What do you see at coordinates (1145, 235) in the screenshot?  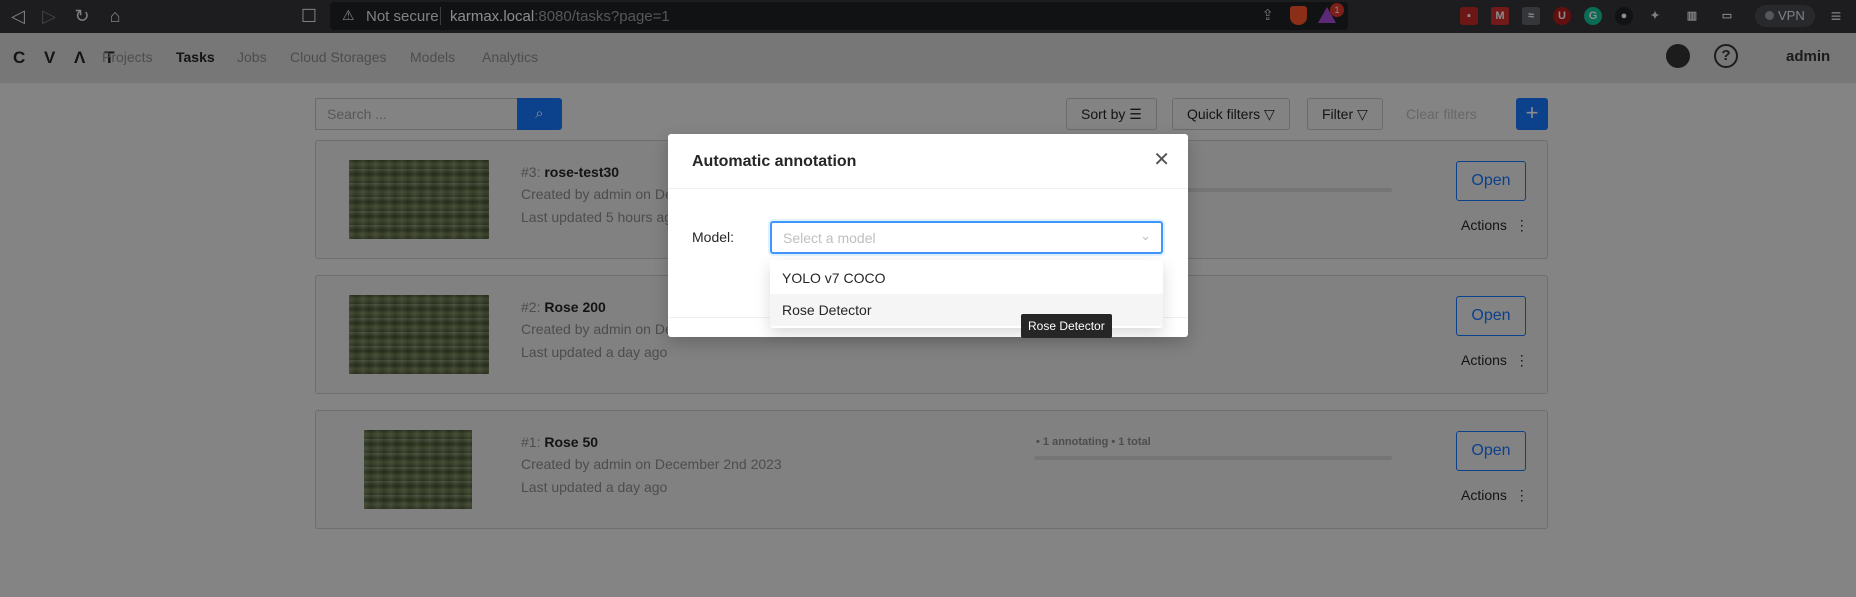 I see `chevron-down-icon: ⌄` at bounding box center [1145, 235].